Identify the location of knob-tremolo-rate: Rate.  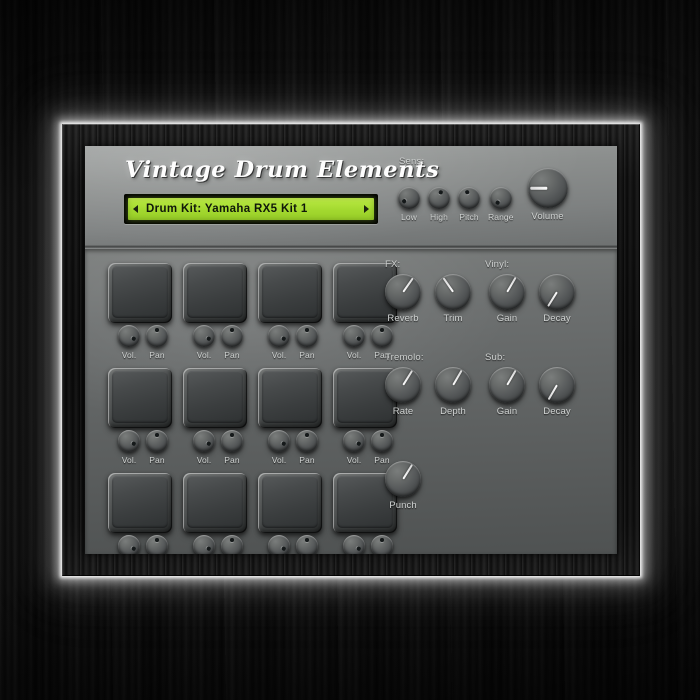
(403, 392).